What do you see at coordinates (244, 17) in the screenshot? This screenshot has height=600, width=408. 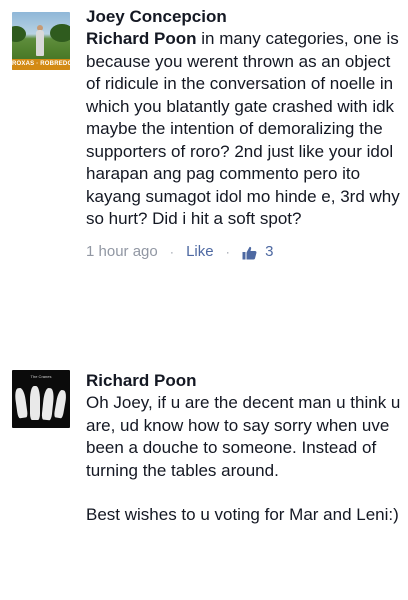 I see `comment-author: Joey Concepcion` at bounding box center [244, 17].